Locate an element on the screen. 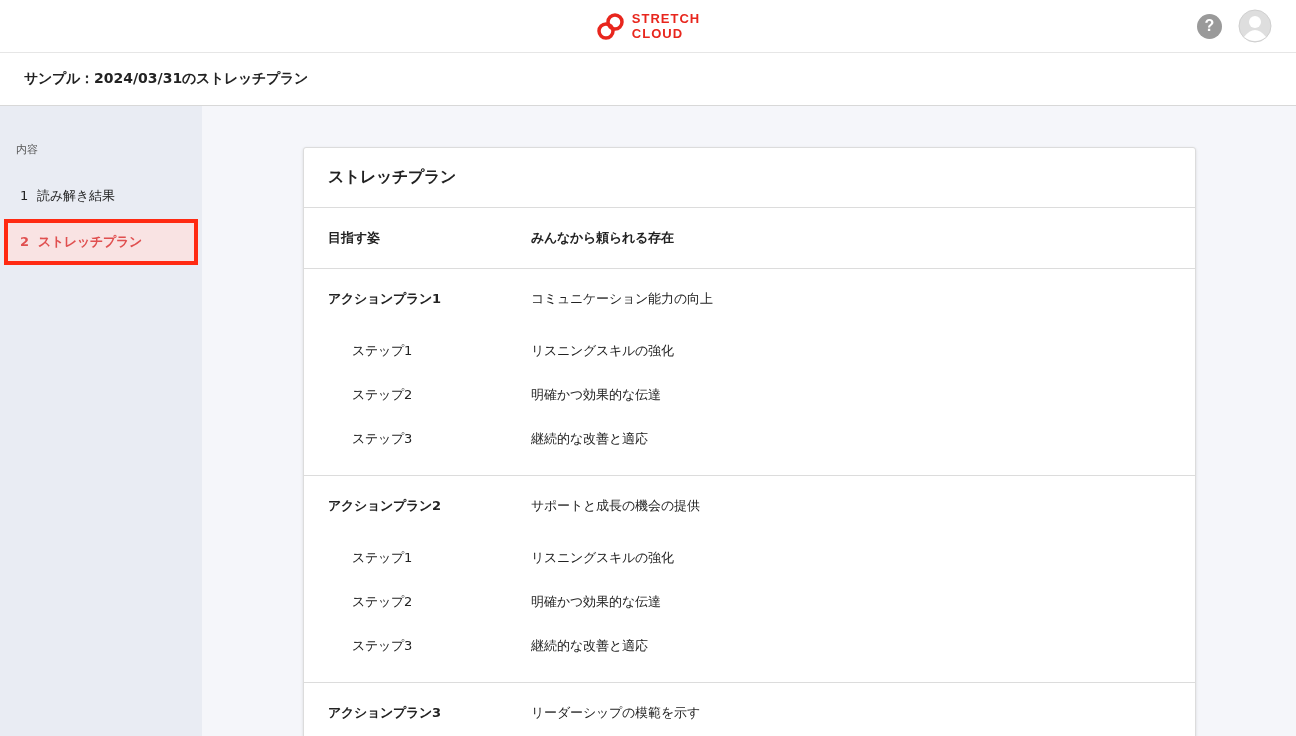 The height and width of the screenshot is (736, 1296). help-button: ? is located at coordinates (1209, 26).